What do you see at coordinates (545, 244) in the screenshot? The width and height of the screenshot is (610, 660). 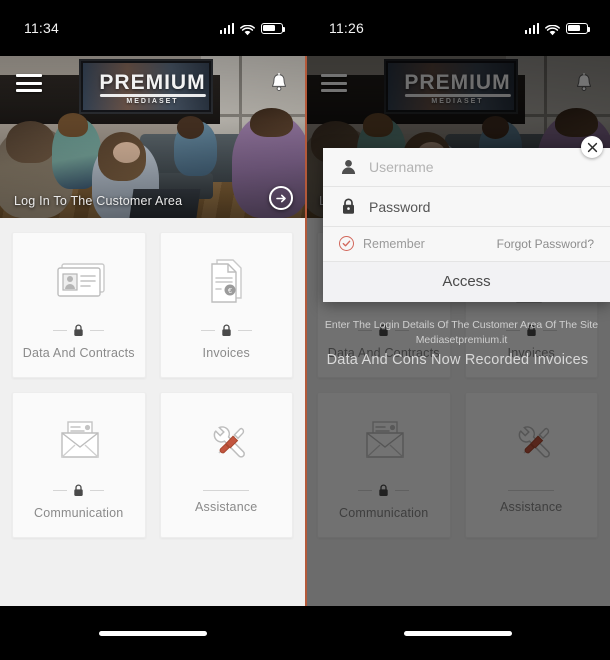 I see `forgot-password-link: Forgot Password?` at bounding box center [545, 244].